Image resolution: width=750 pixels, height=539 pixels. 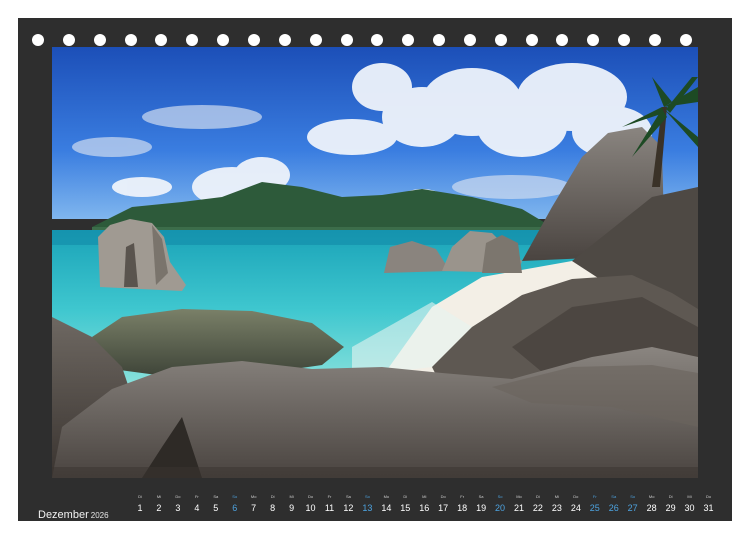 What do you see at coordinates (292, 508) in the screenshot?
I see `day-number: 9` at bounding box center [292, 508].